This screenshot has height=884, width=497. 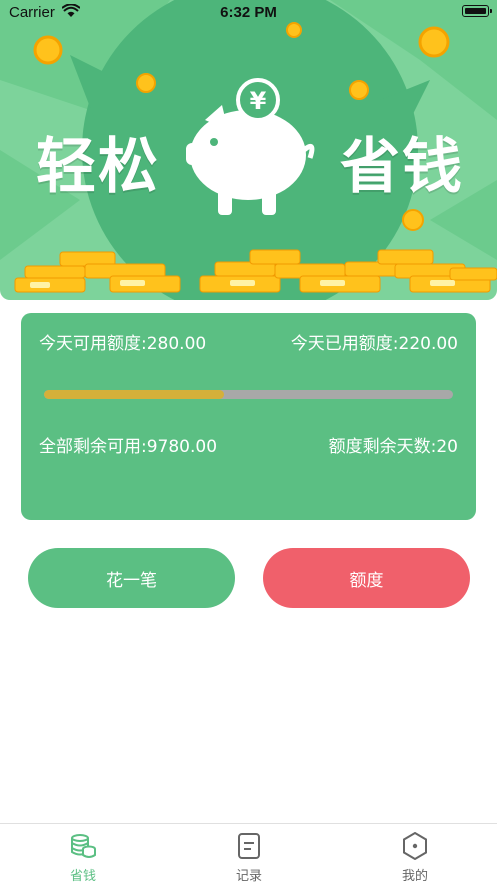 I want to click on tab-save-money-label: 省钱, so click(x=82, y=876).